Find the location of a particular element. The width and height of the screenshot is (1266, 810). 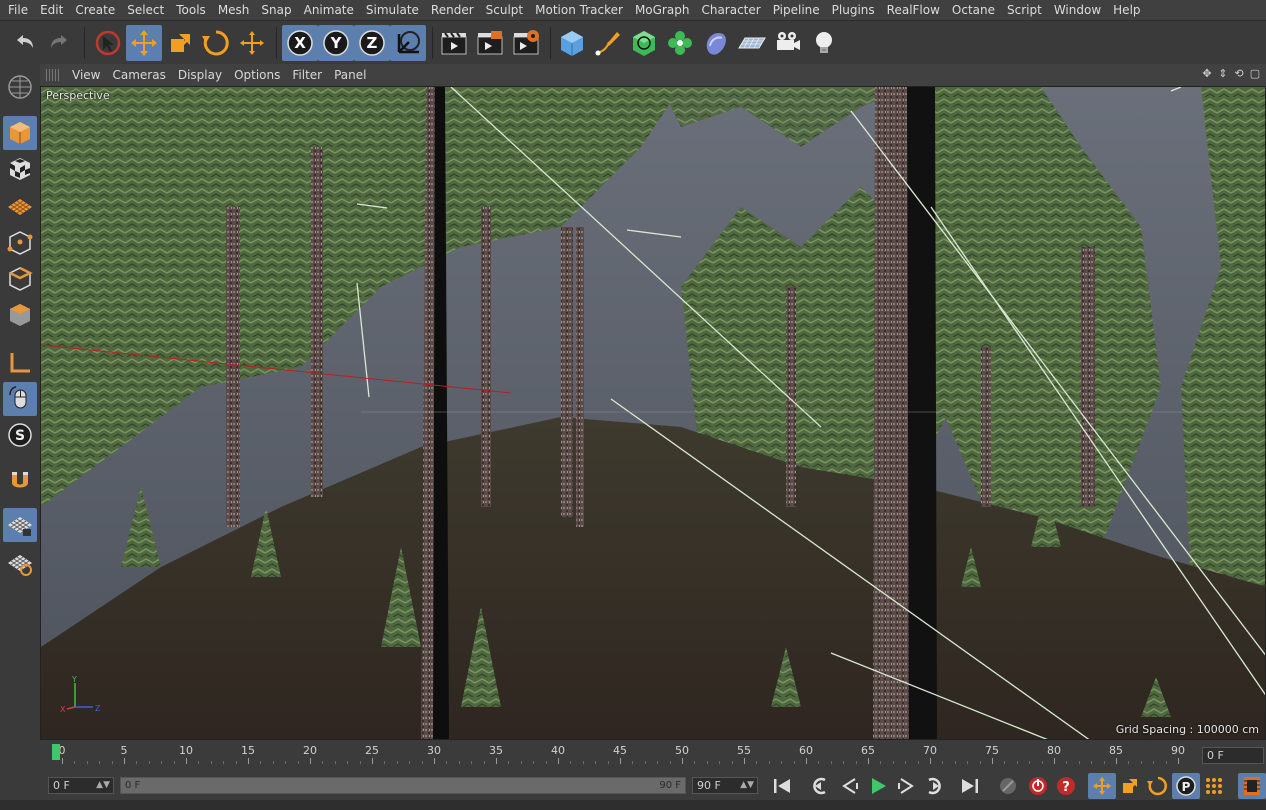

menu-snap: Snap is located at coordinates (276, 10).